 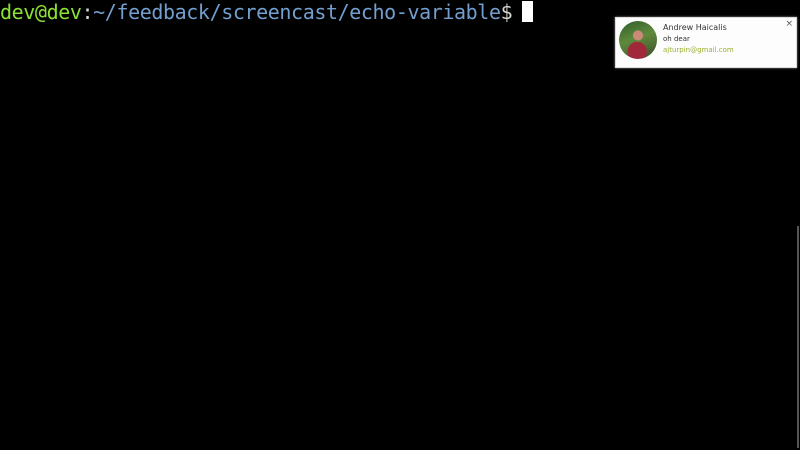 What do you see at coordinates (297, 12) in the screenshot?
I see `prompt-path: ~/feedback/screencast/echo-variable` at bounding box center [297, 12].